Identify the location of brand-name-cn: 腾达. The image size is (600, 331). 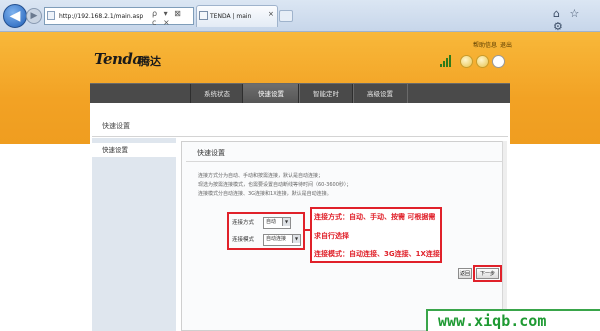
(150, 61).